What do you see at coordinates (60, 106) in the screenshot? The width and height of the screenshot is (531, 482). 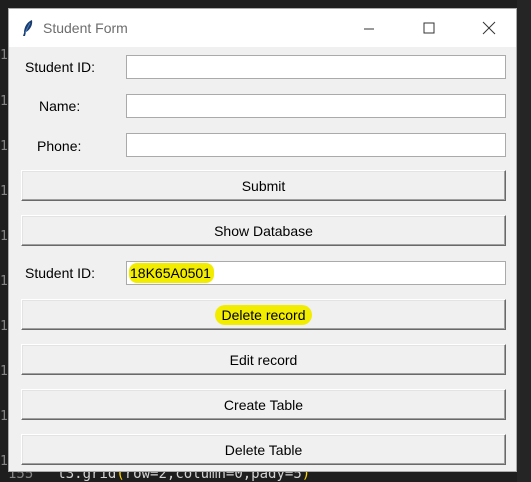 I see `name-label: Name:` at bounding box center [60, 106].